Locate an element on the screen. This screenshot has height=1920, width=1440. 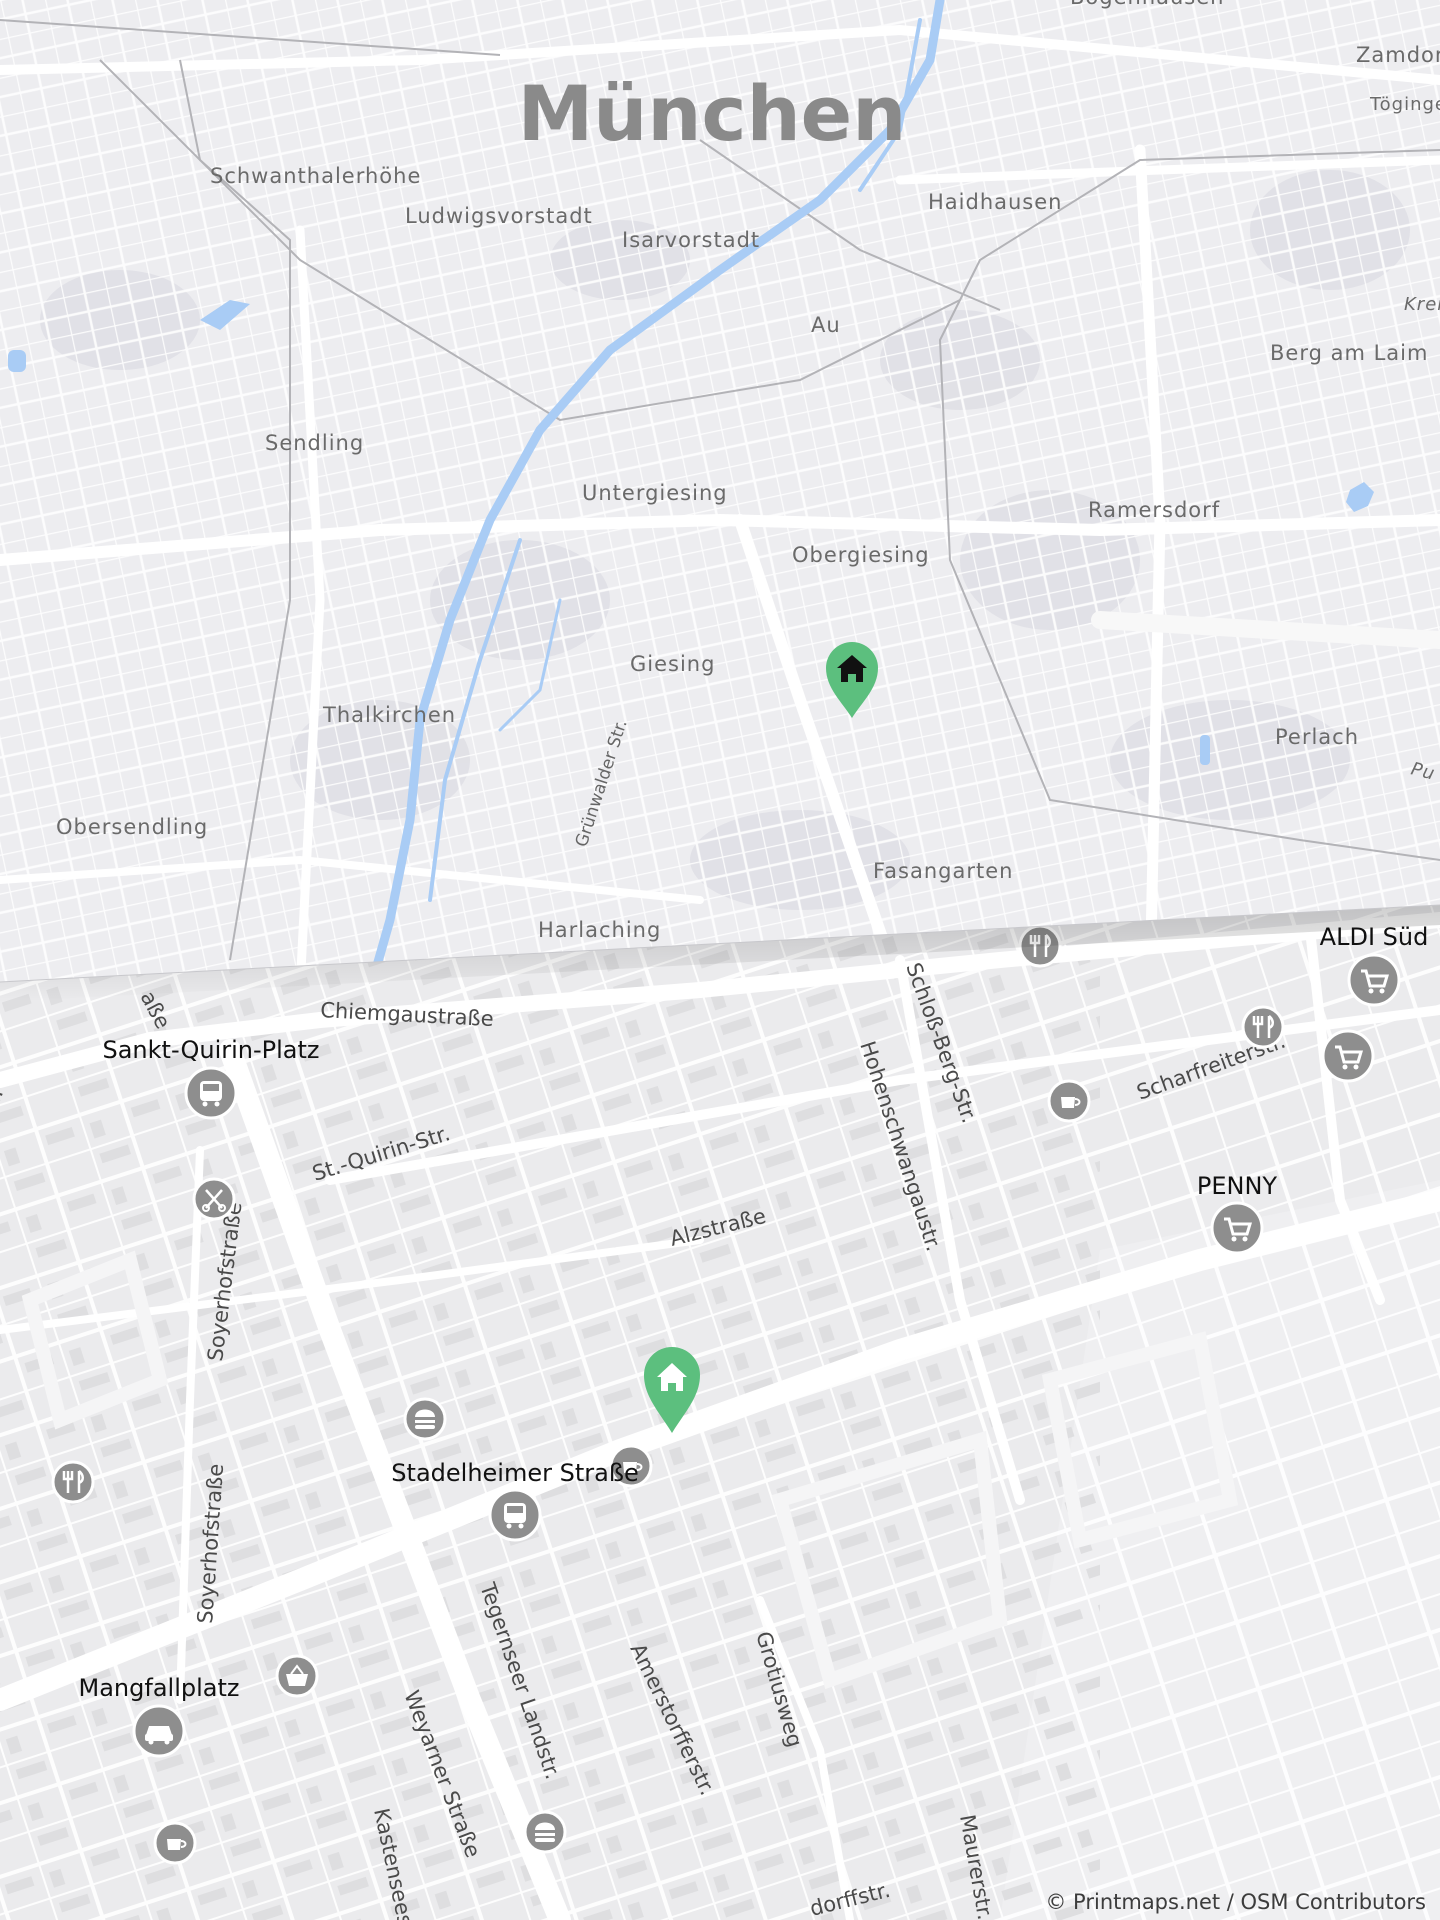
district-label: Töginge is located at coordinates (1404, 104).